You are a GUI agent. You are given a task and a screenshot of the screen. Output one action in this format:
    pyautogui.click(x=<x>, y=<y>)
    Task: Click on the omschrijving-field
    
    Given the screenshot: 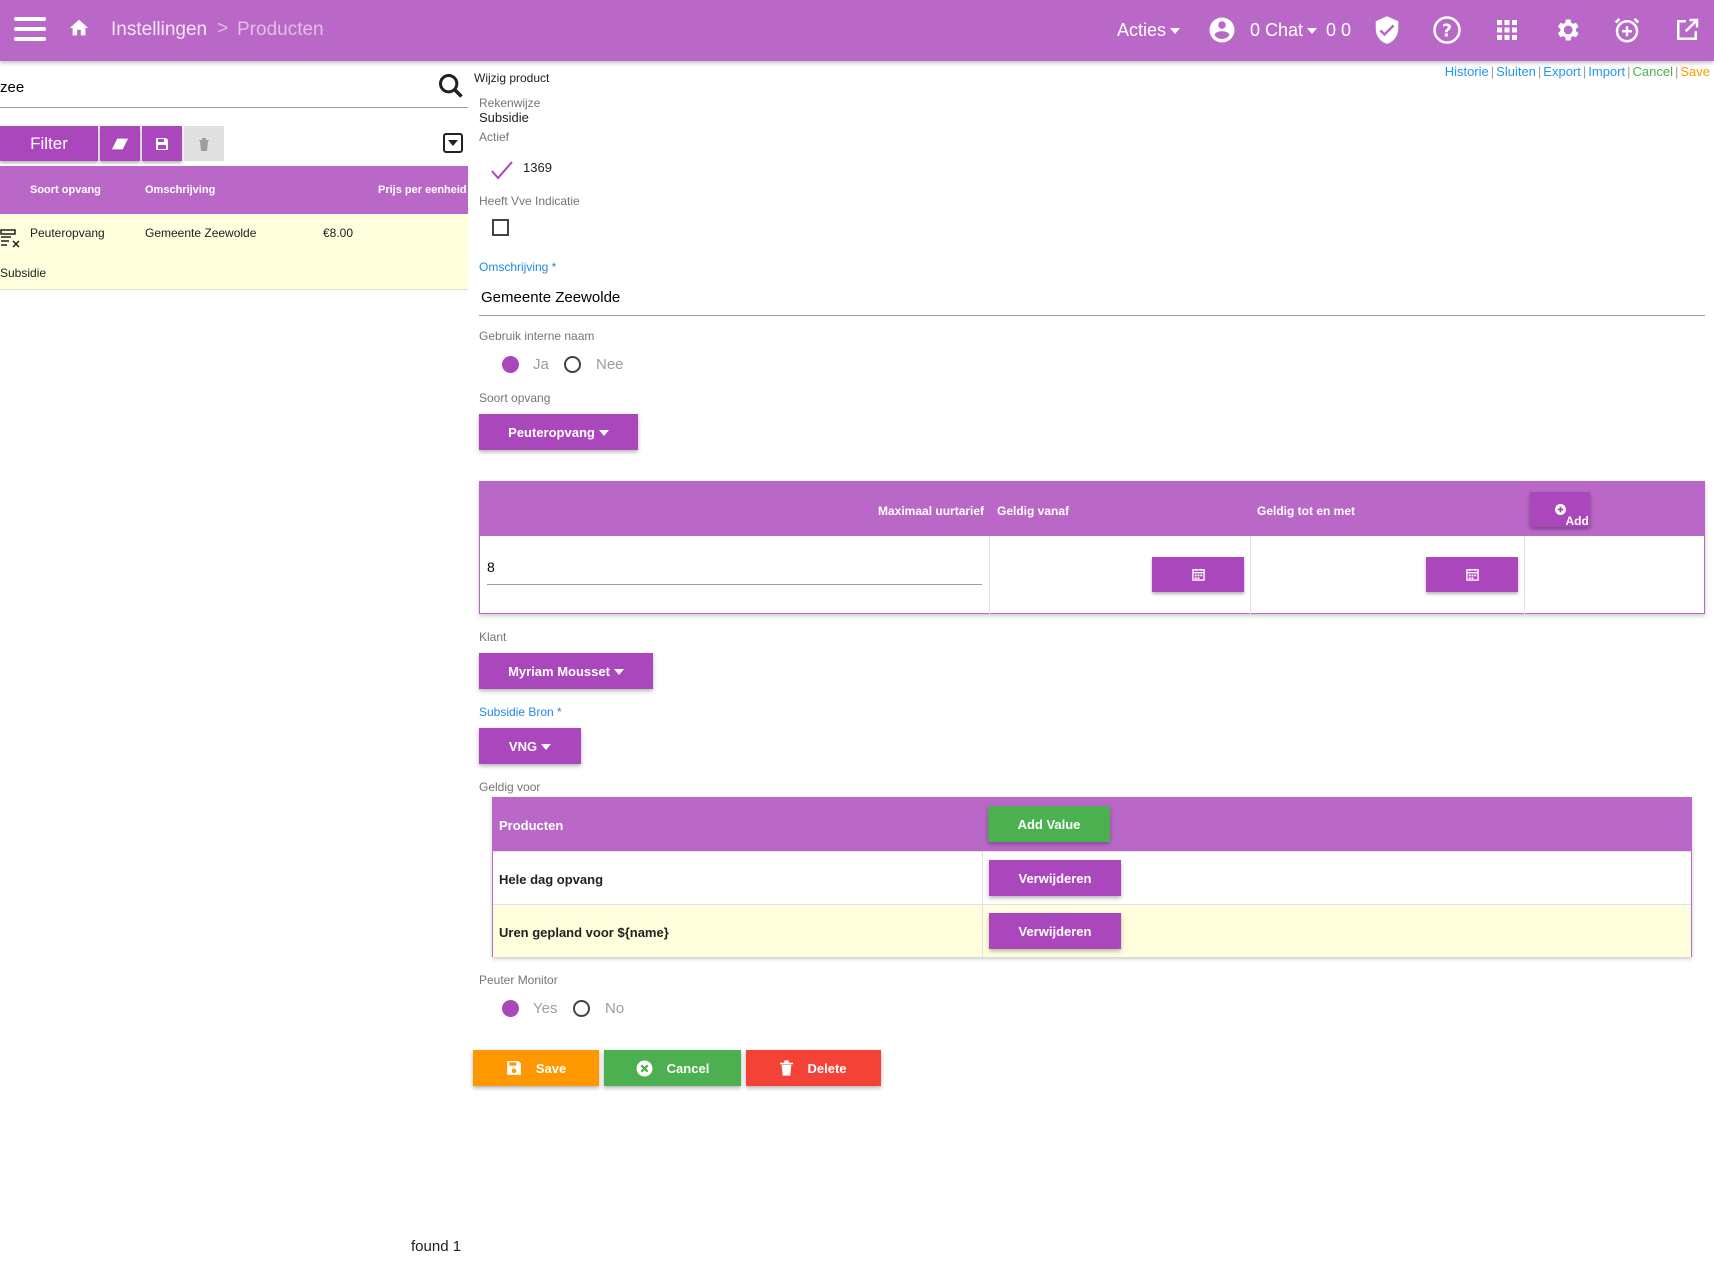 What is the action you would take?
    pyautogui.click(x=1092, y=297)
    